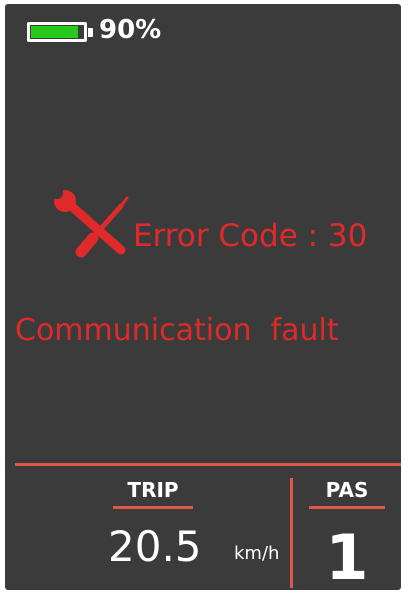 The image size is (408, 595). Describe the element at coordinates (347, 556) in the screenshot. I see `pas-level: 1` at that location.